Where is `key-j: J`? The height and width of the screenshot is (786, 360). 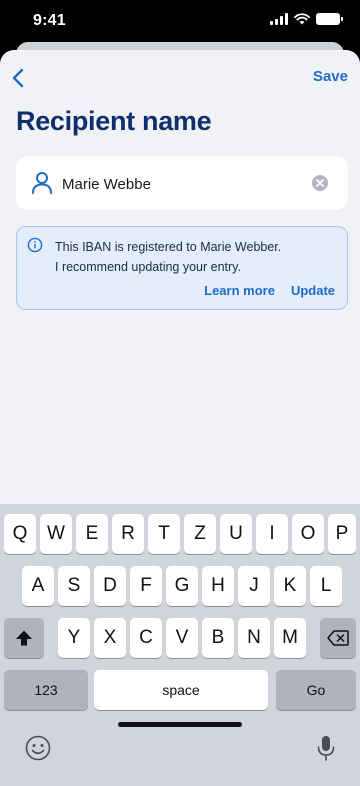
key-j: J is located at coordinates (254, 586).